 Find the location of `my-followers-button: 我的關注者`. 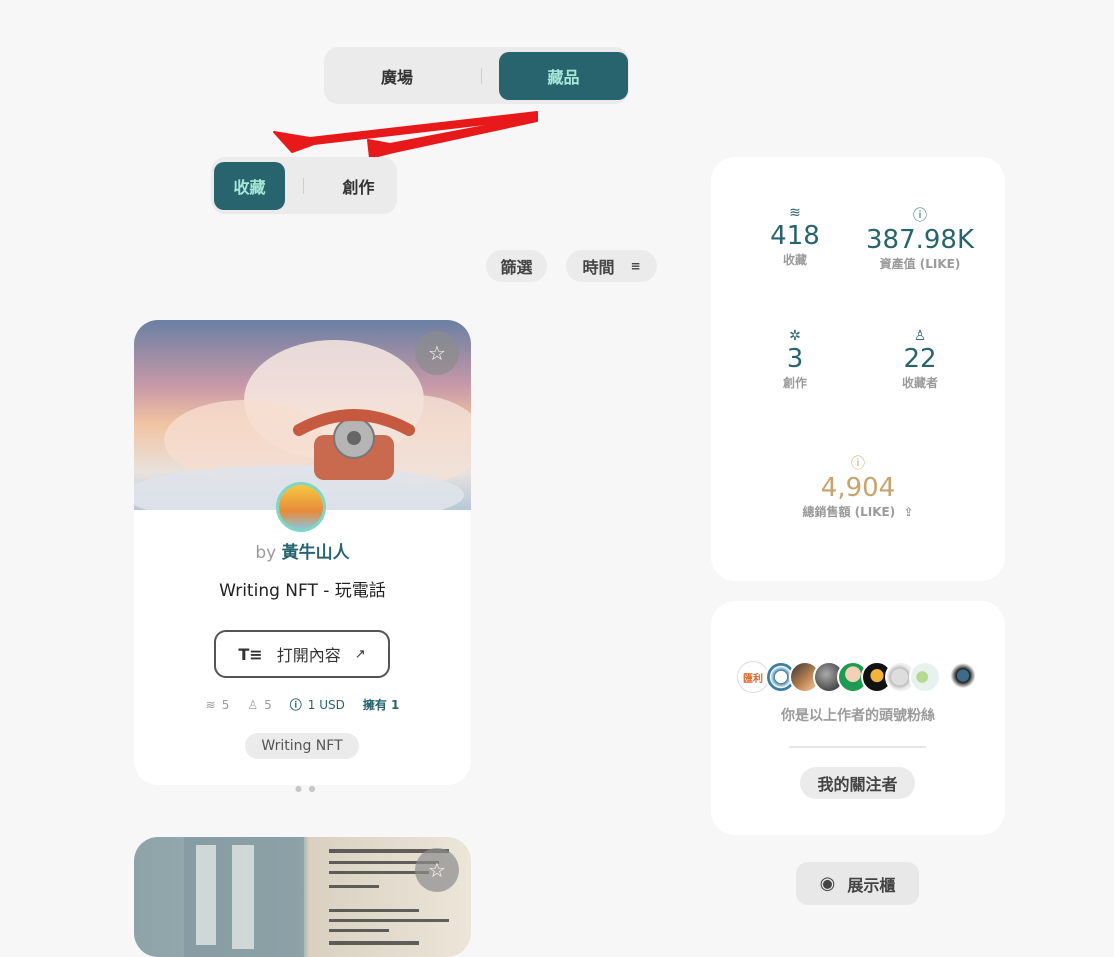

my-followers-button: 我的關注者 is located at coordinates (857, 783).